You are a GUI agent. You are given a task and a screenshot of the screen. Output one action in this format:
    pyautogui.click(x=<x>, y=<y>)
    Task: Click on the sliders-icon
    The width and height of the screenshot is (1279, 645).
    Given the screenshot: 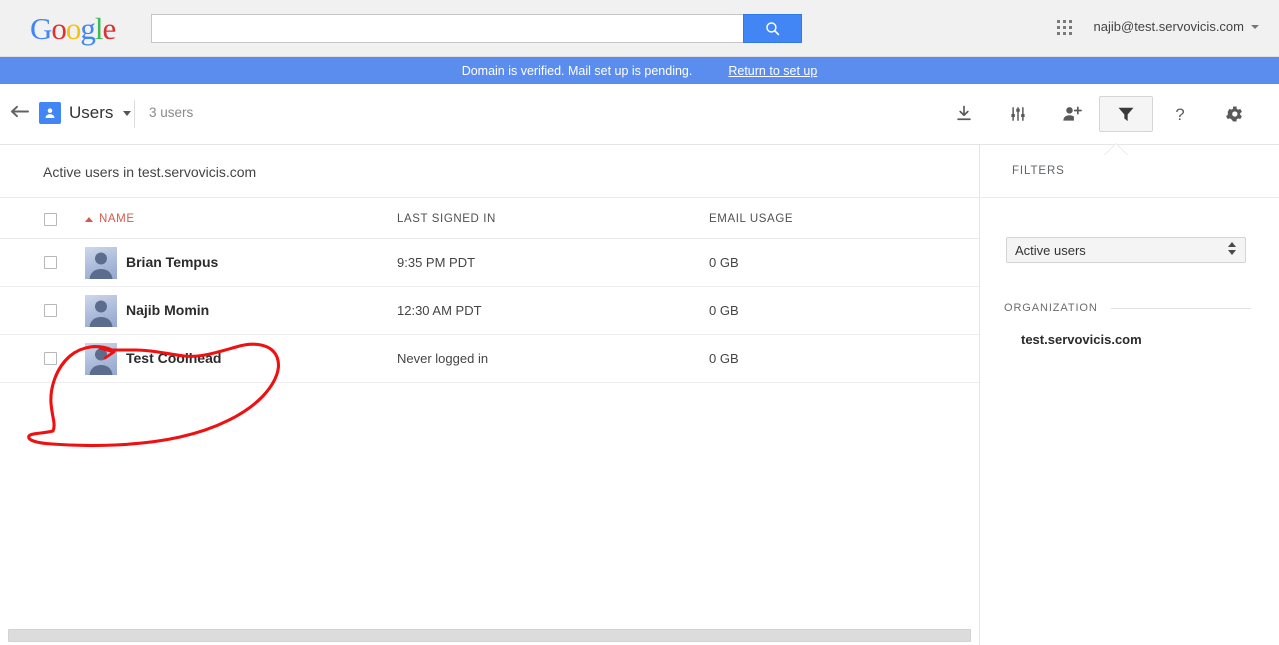 What is the action you would take?
    pyautogui.click(x=1018, y=114)
    